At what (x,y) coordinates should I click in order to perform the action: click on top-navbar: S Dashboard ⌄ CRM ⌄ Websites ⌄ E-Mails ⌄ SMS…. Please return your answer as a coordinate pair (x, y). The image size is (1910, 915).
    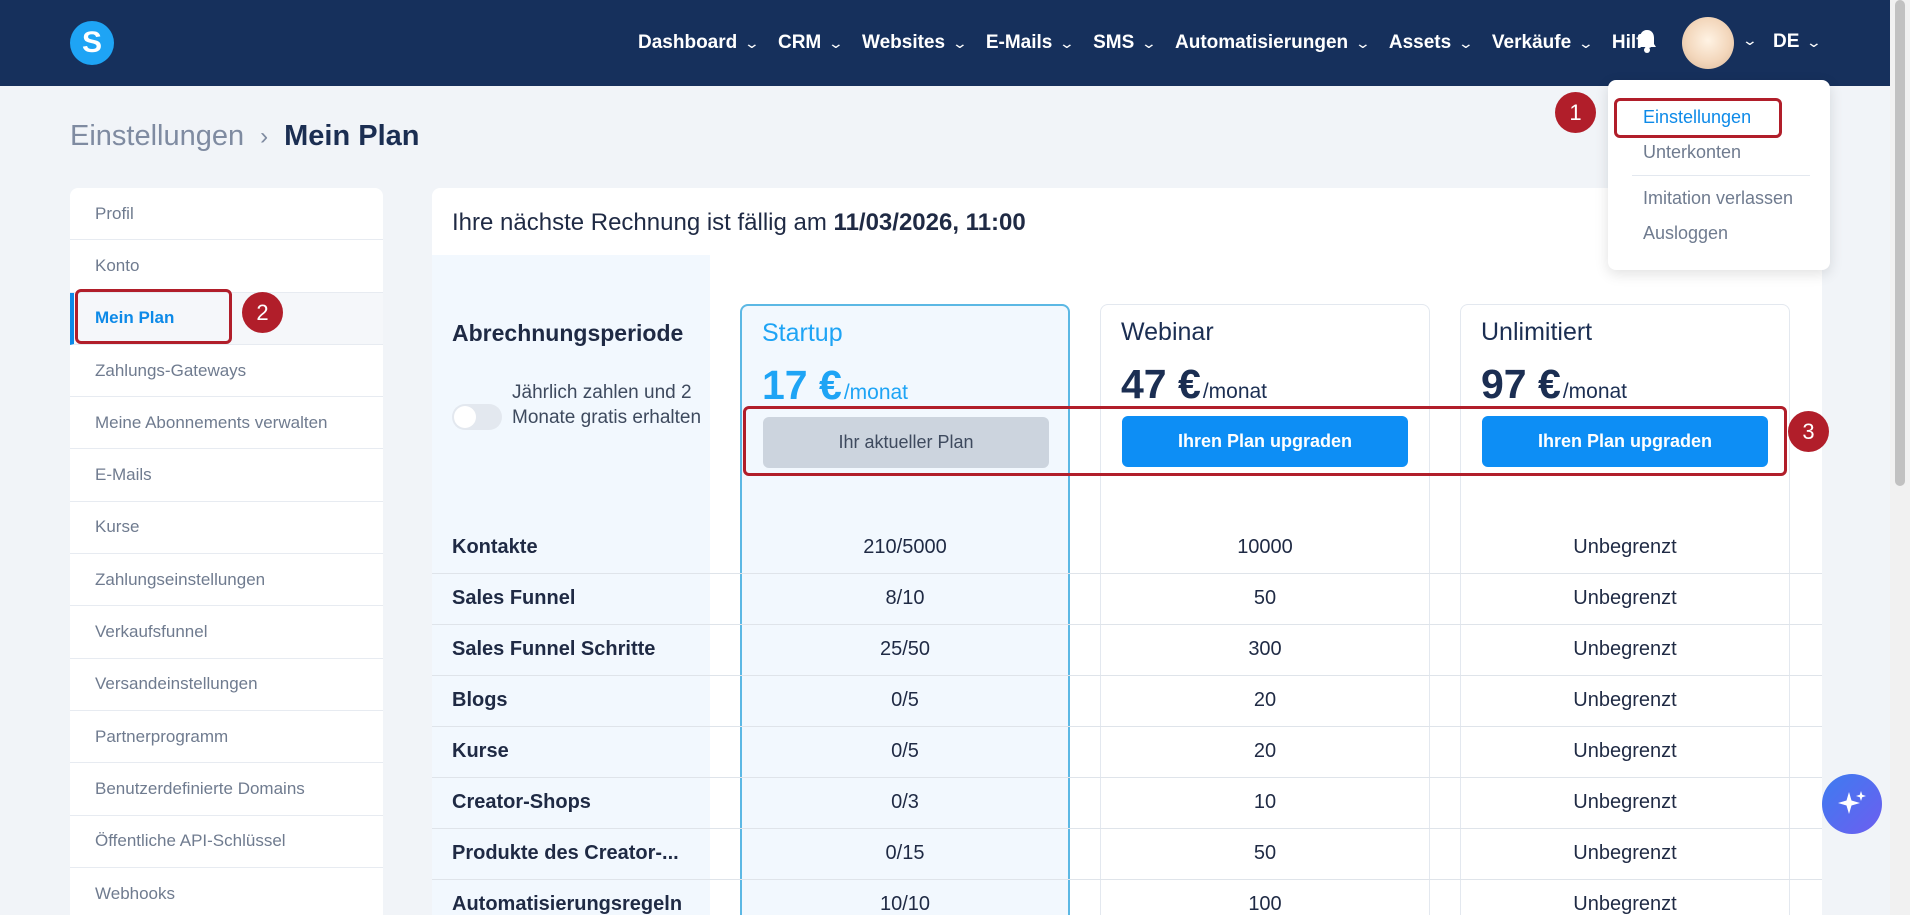
    Looking at the image, I should click on (945, 43).